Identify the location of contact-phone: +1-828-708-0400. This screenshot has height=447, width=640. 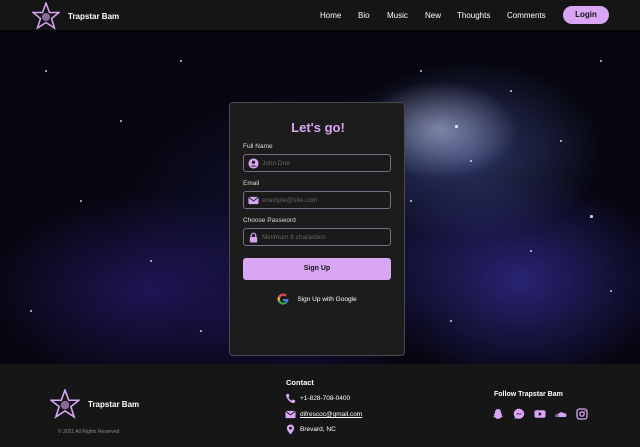
(317, 398).